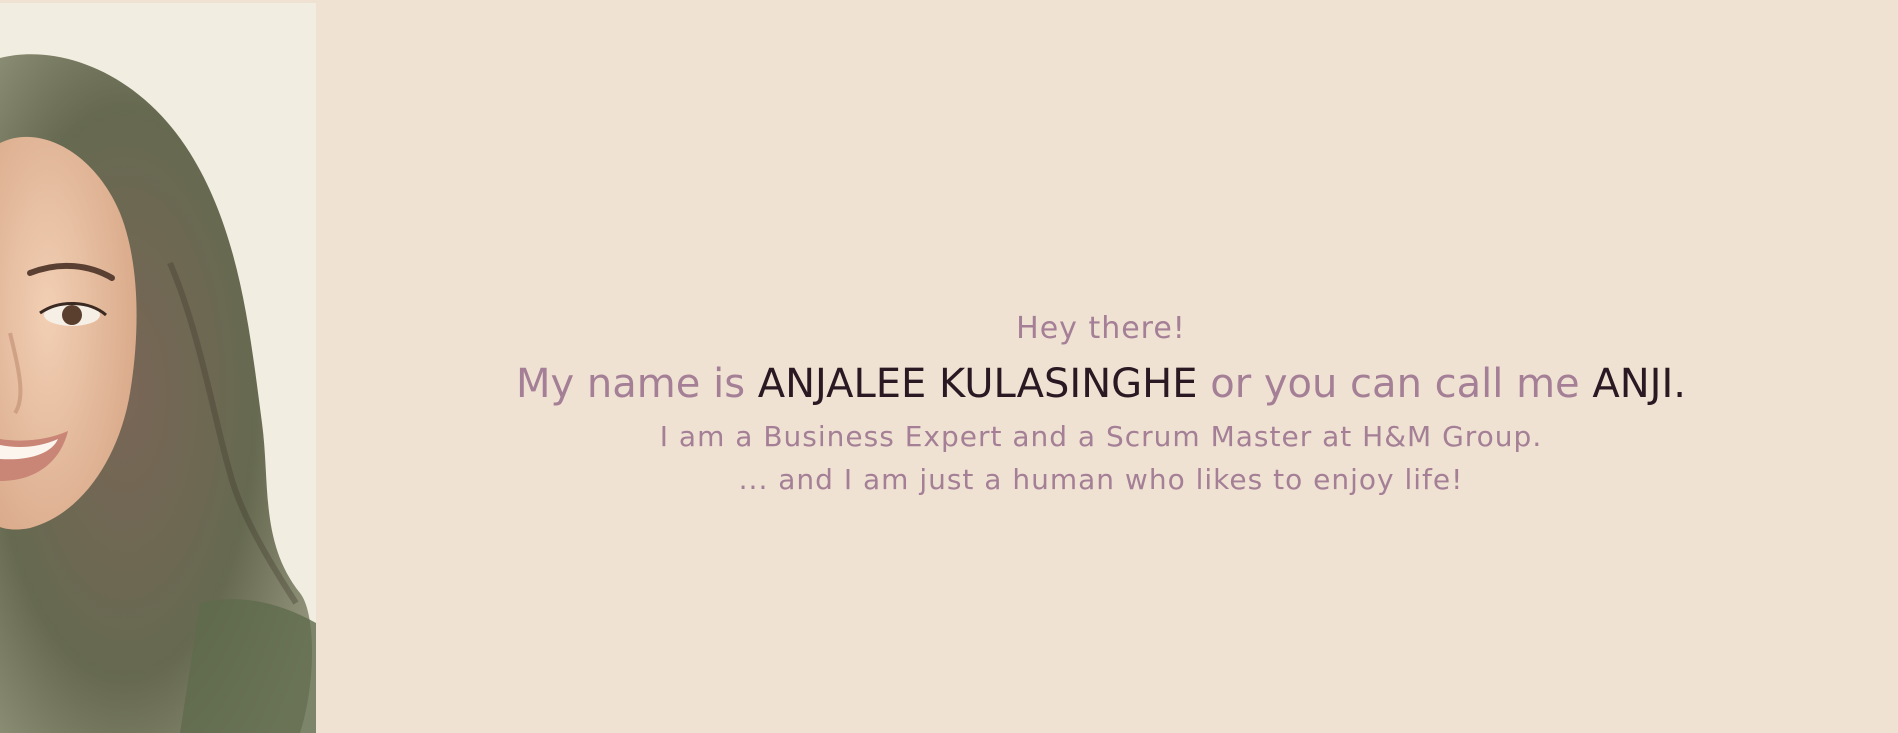 This screenshot has height=733, width=1898. I want to click on nickname: ANJI., so click(1639, 384).